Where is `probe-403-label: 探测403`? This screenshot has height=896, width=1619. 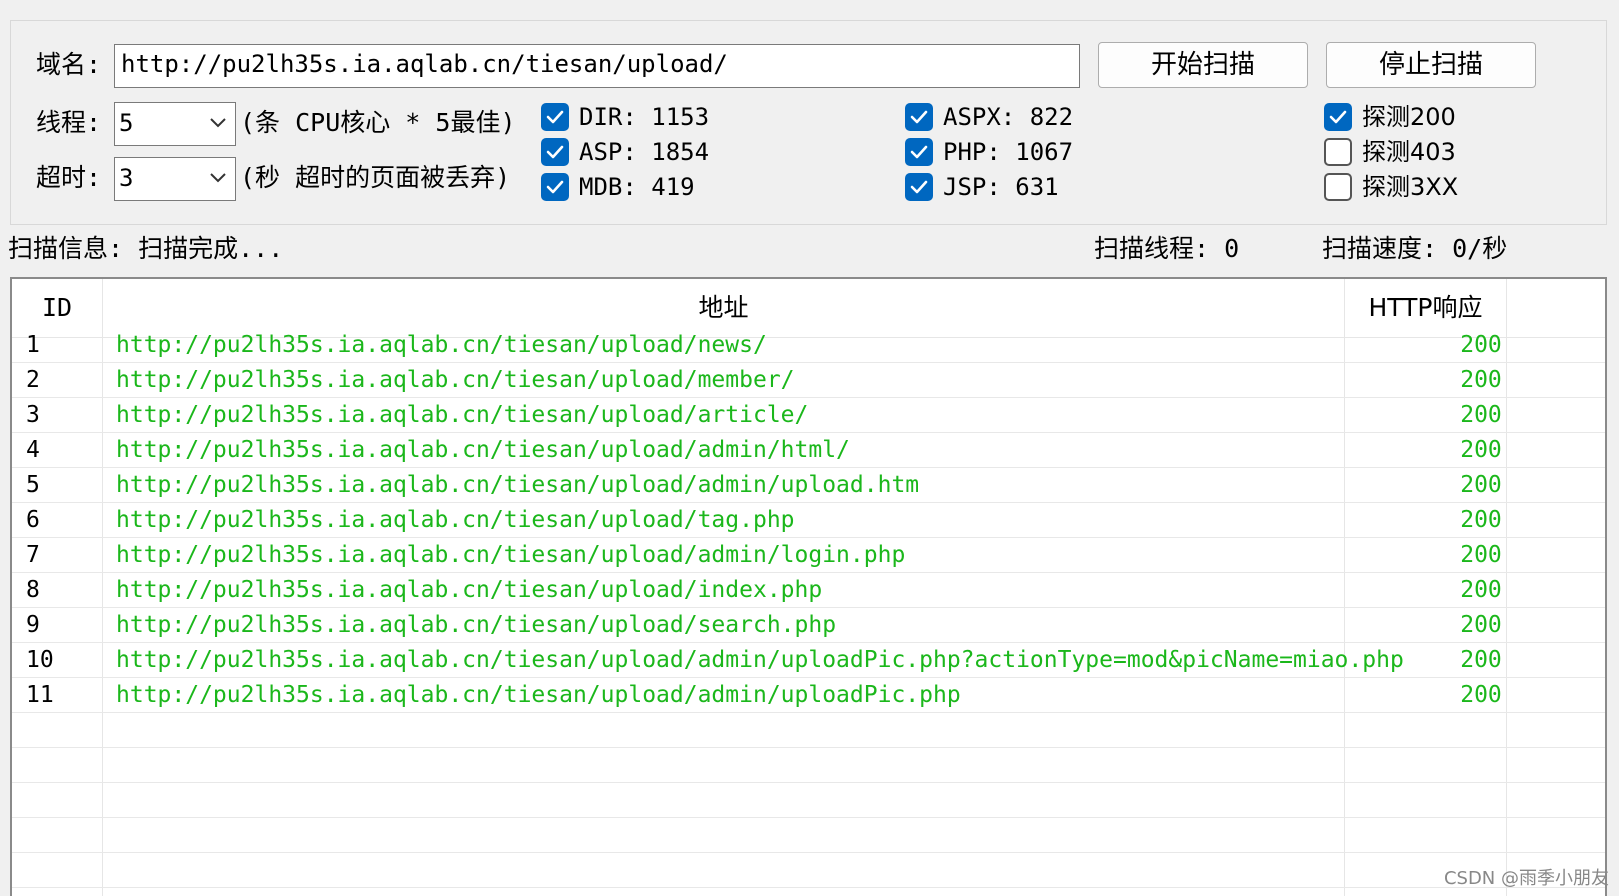 probe-403-label: 探测403 is located at coordinates (1409, 152).